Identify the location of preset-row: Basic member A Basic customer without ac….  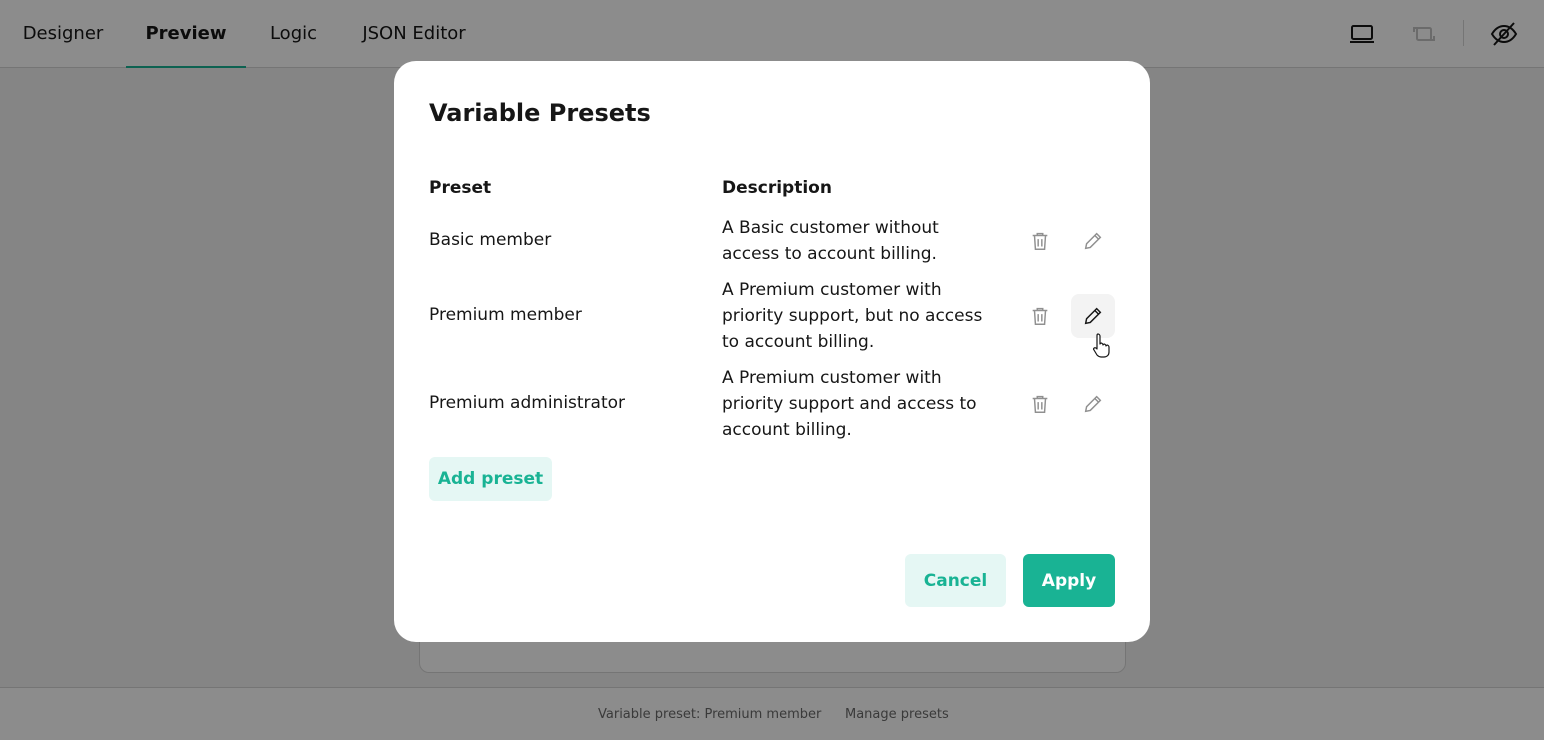
(772, 241).